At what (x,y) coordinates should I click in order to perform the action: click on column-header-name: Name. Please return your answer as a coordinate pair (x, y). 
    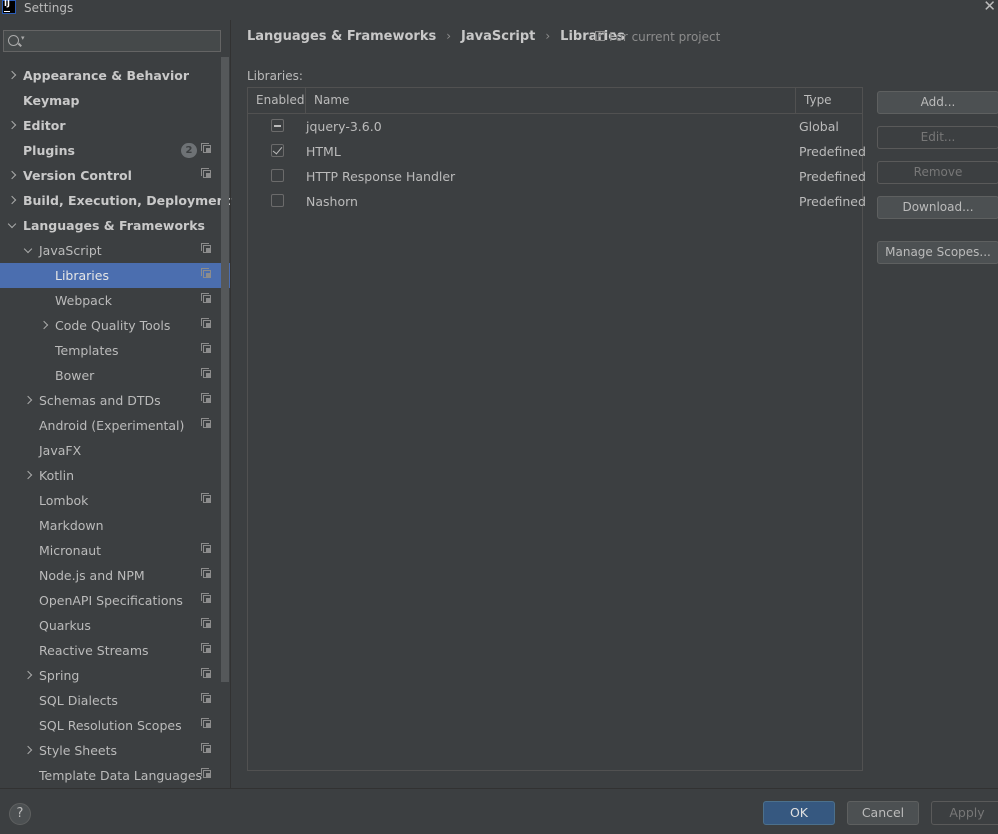
    Looking at the image, I should click on (331, 100).